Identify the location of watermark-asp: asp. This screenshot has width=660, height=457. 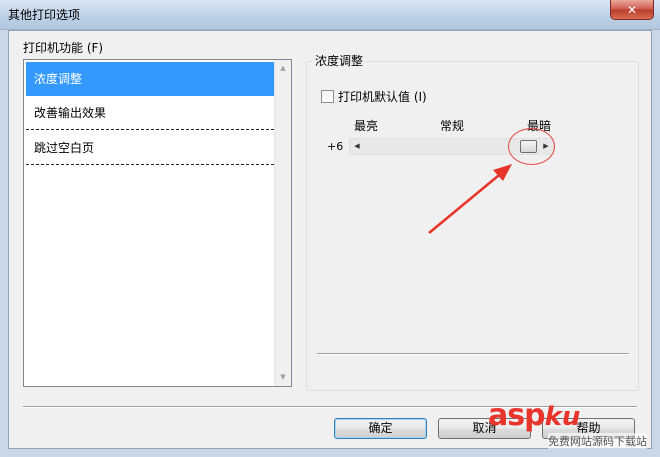
(517, 415).